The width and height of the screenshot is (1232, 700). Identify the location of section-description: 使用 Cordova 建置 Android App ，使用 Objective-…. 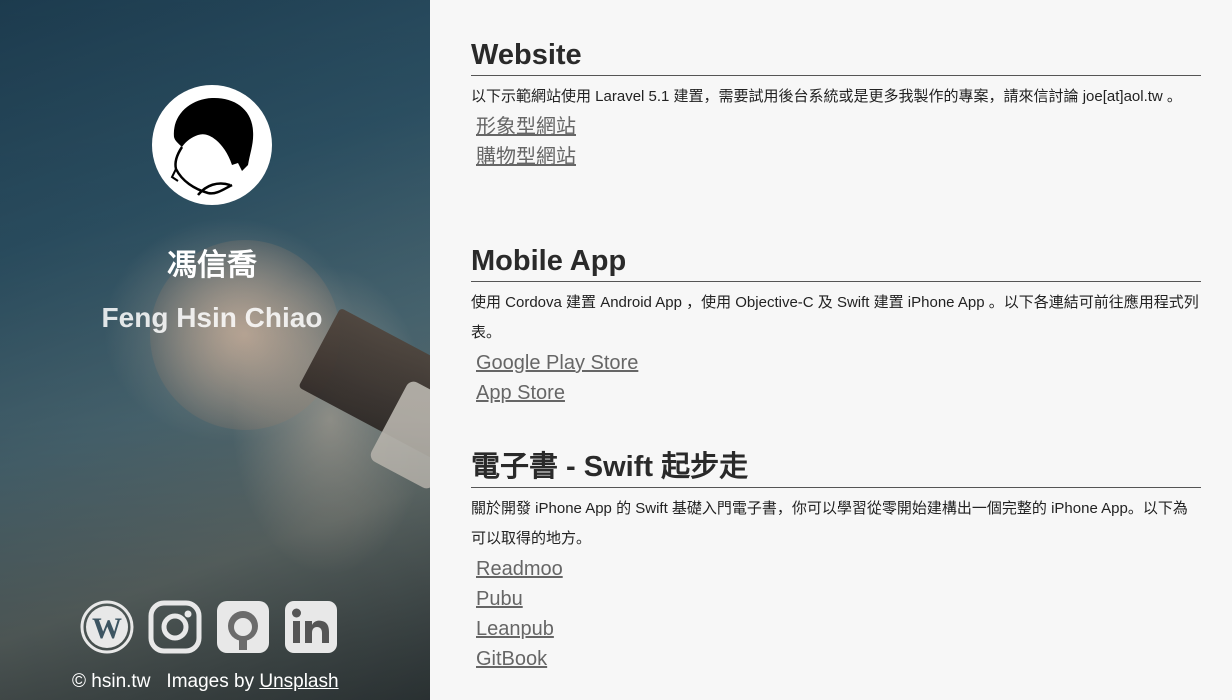
(835, 317).